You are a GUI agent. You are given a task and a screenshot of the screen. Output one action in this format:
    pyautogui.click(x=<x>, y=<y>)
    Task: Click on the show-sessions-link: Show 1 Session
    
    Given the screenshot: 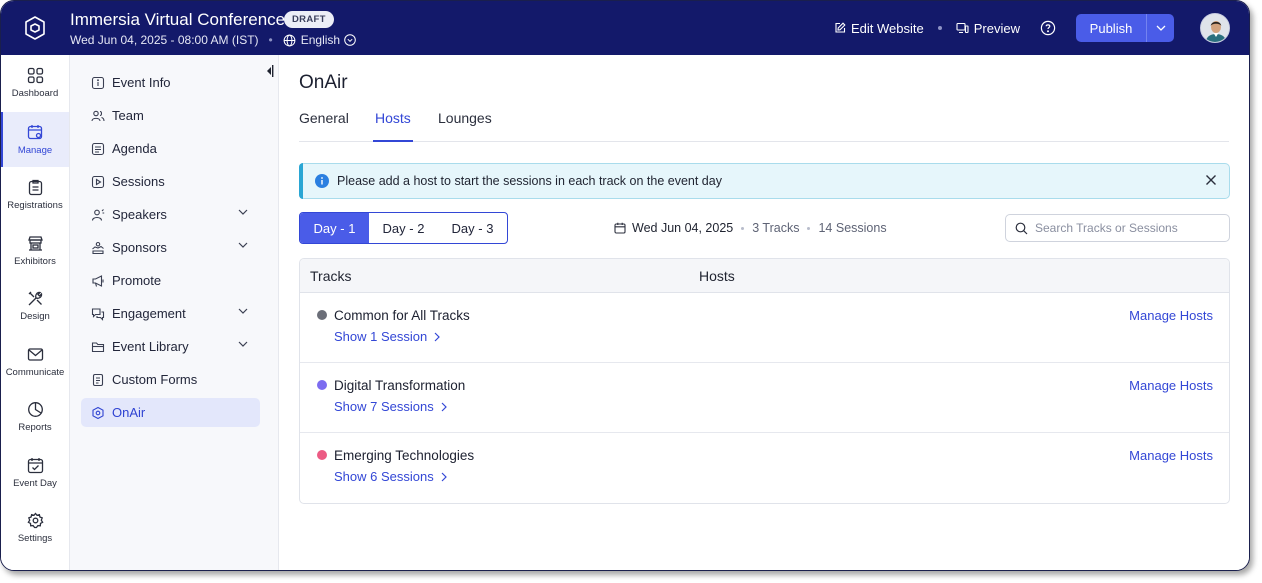 What is the action you would take?
    pyautogui.click(x=387, y=336)
    